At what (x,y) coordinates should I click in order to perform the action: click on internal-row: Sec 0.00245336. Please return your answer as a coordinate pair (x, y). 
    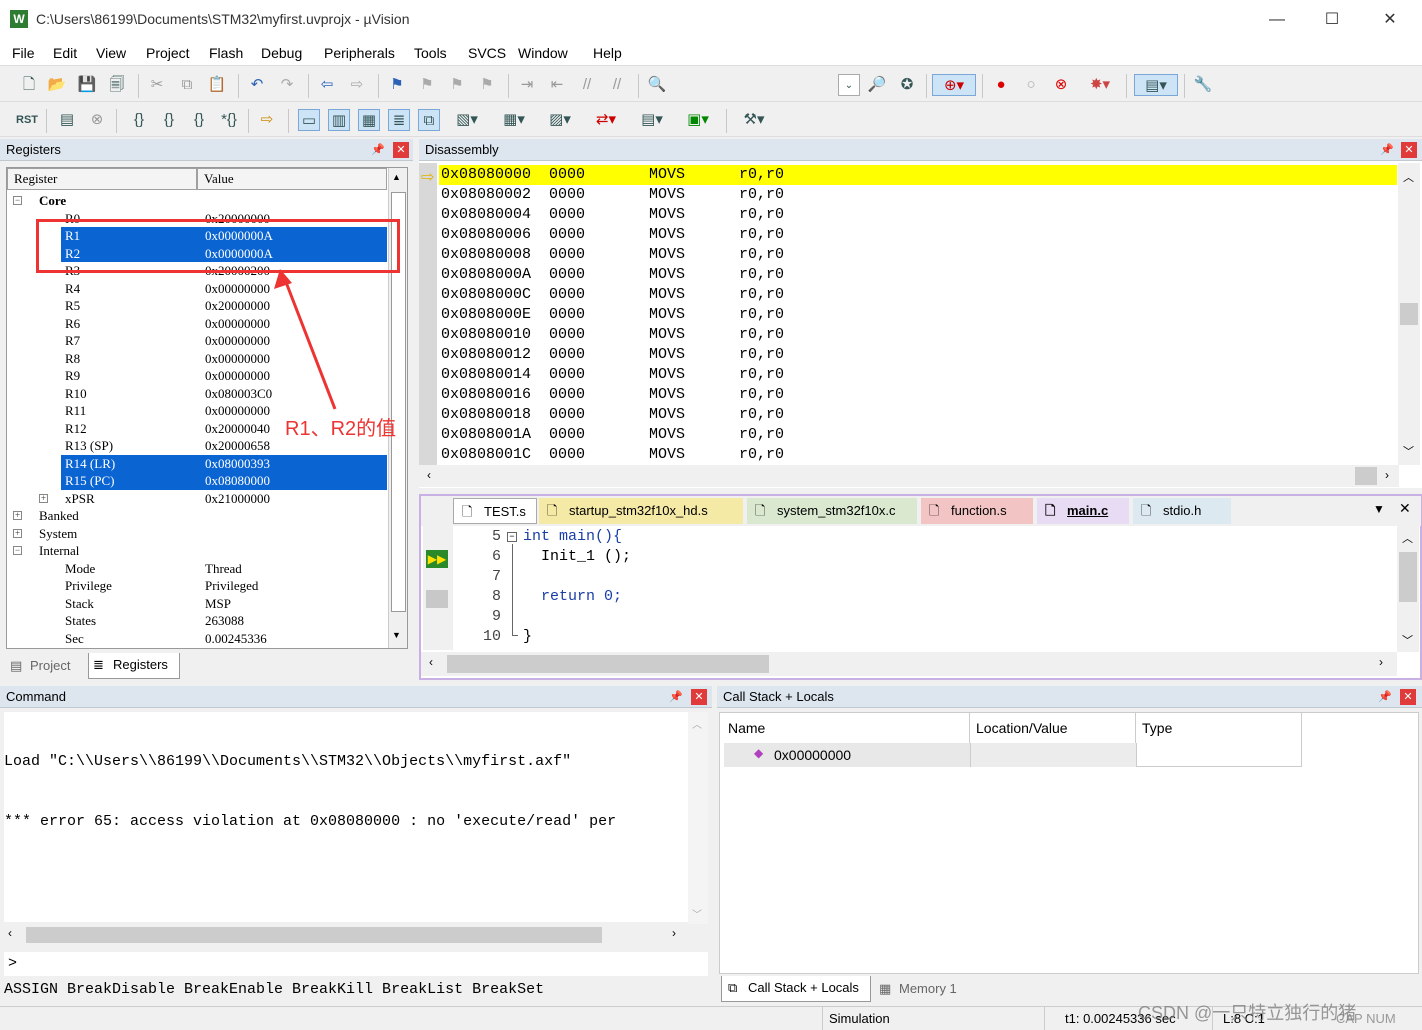
    Looking at the image, I should click on (197, 639).